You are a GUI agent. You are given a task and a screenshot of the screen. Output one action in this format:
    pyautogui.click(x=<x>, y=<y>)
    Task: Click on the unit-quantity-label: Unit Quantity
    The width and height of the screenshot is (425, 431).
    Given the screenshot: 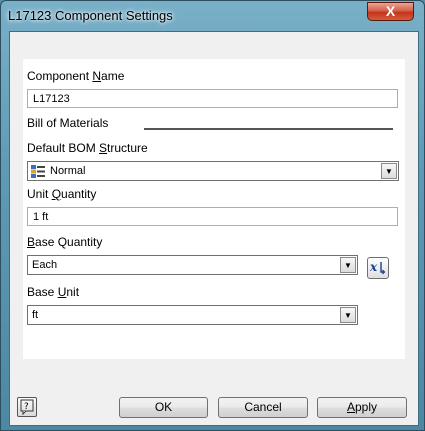 What is the action you would take?
    pyautogui.click(x=61, y=194)
    